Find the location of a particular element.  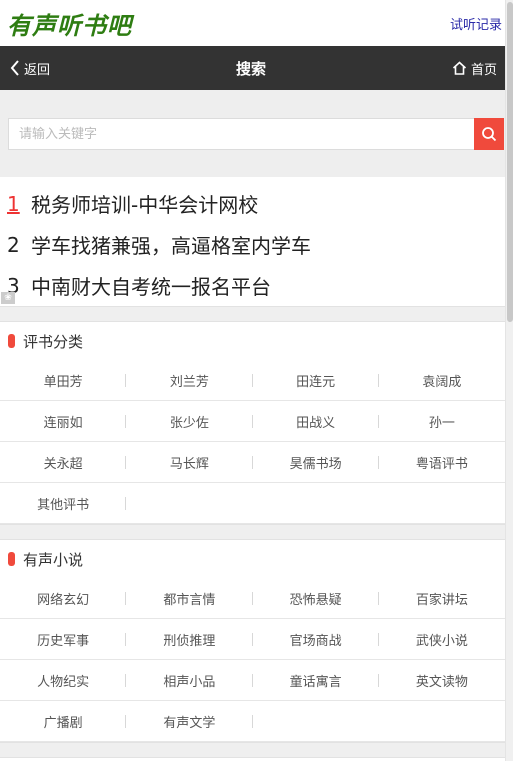

home-icon is located at coordinates (459, 68).